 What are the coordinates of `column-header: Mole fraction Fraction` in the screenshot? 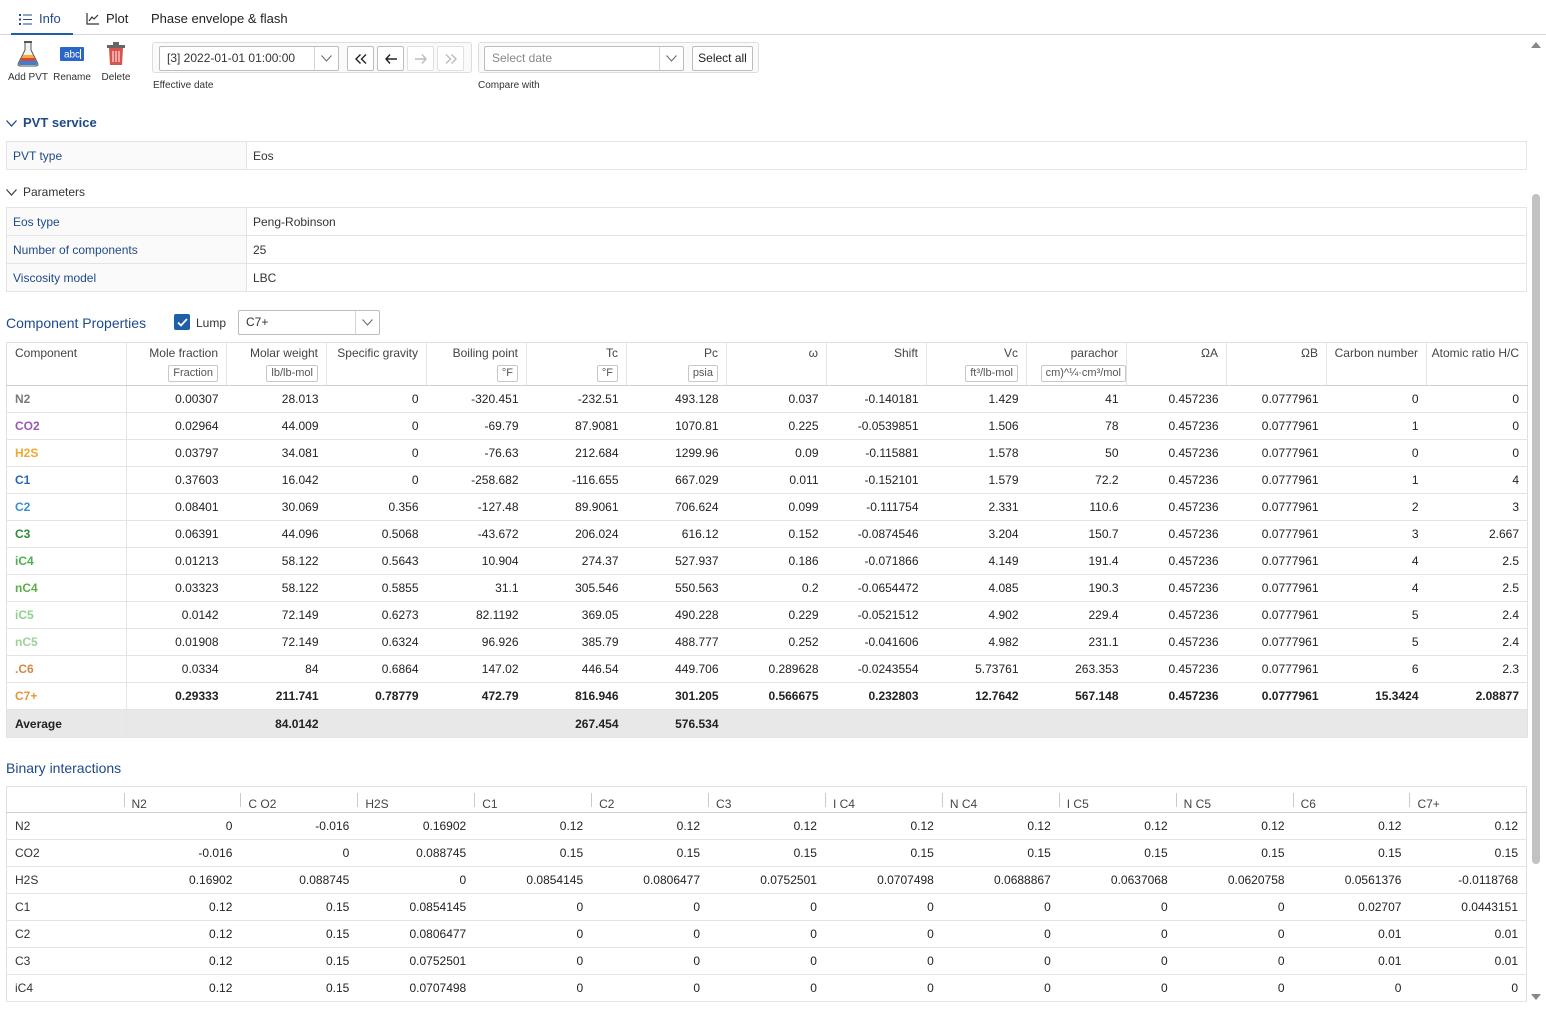 It's located at (176, 364).